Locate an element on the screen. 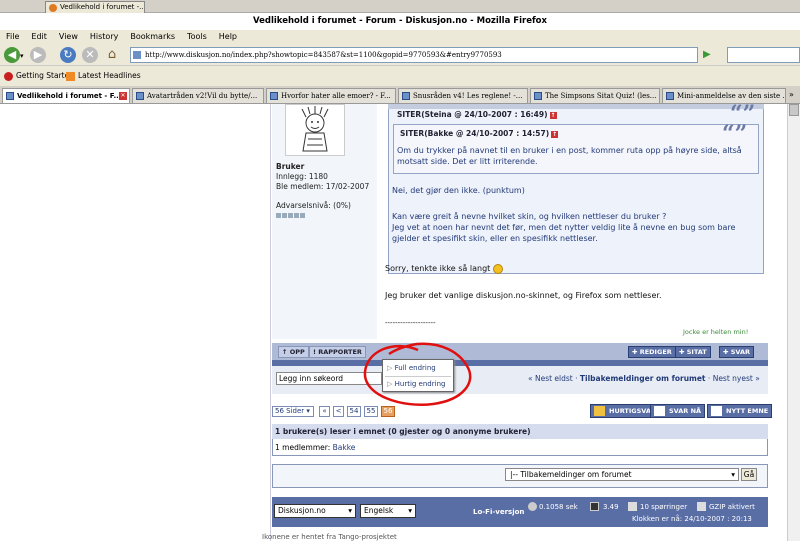 The width and height of the screenshot is (800, 541). new-topic-label: NYTT EMNE is located at coordinates (747, 411).